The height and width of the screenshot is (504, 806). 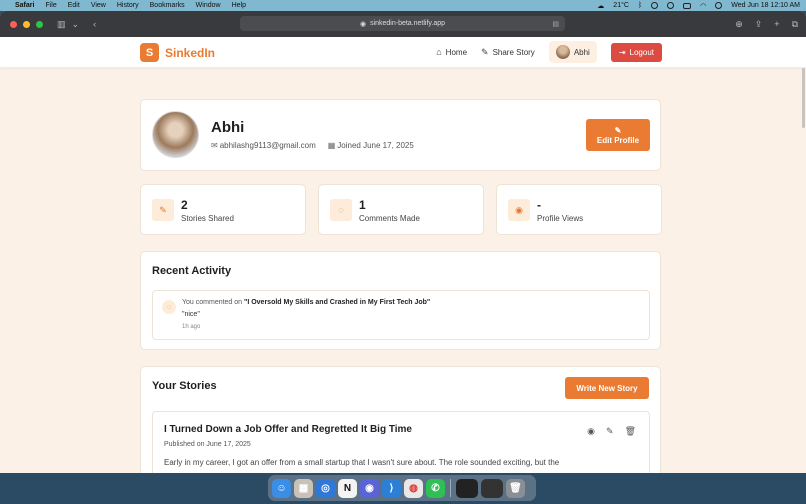 I want to click on wifi-icon: ◠, so click(x=703, y=6).